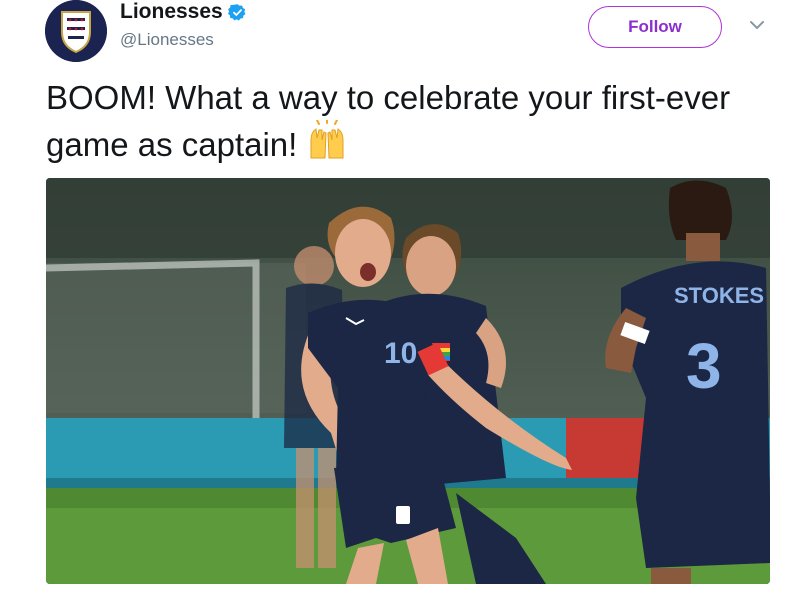  Describe the element at coordinates (326, 139) in the screenshot. I see `raised-hands-emoji` at that location.